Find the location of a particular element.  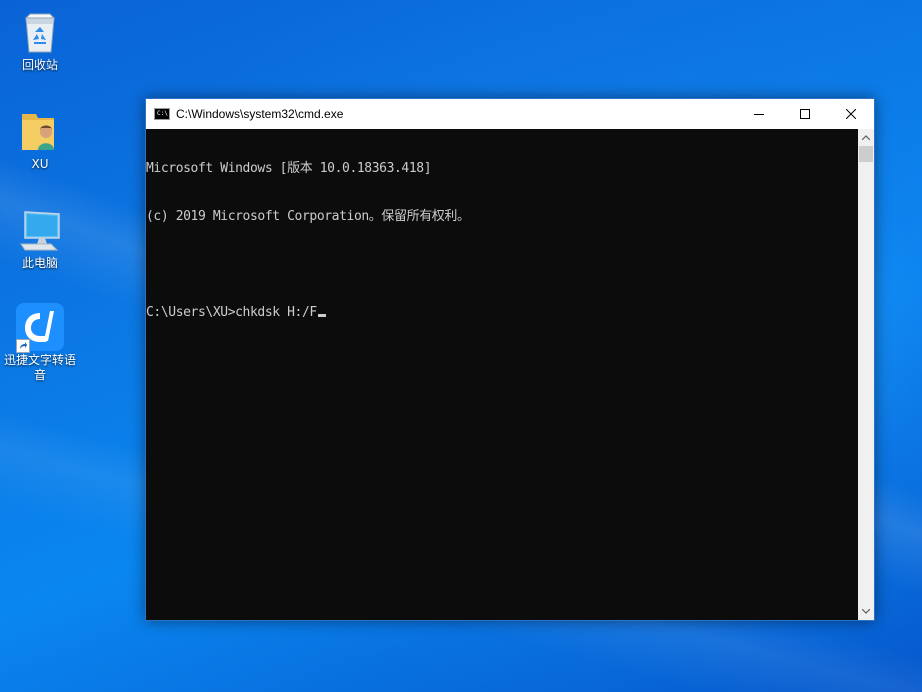

computer-icon is located at coordinates (40, 230).